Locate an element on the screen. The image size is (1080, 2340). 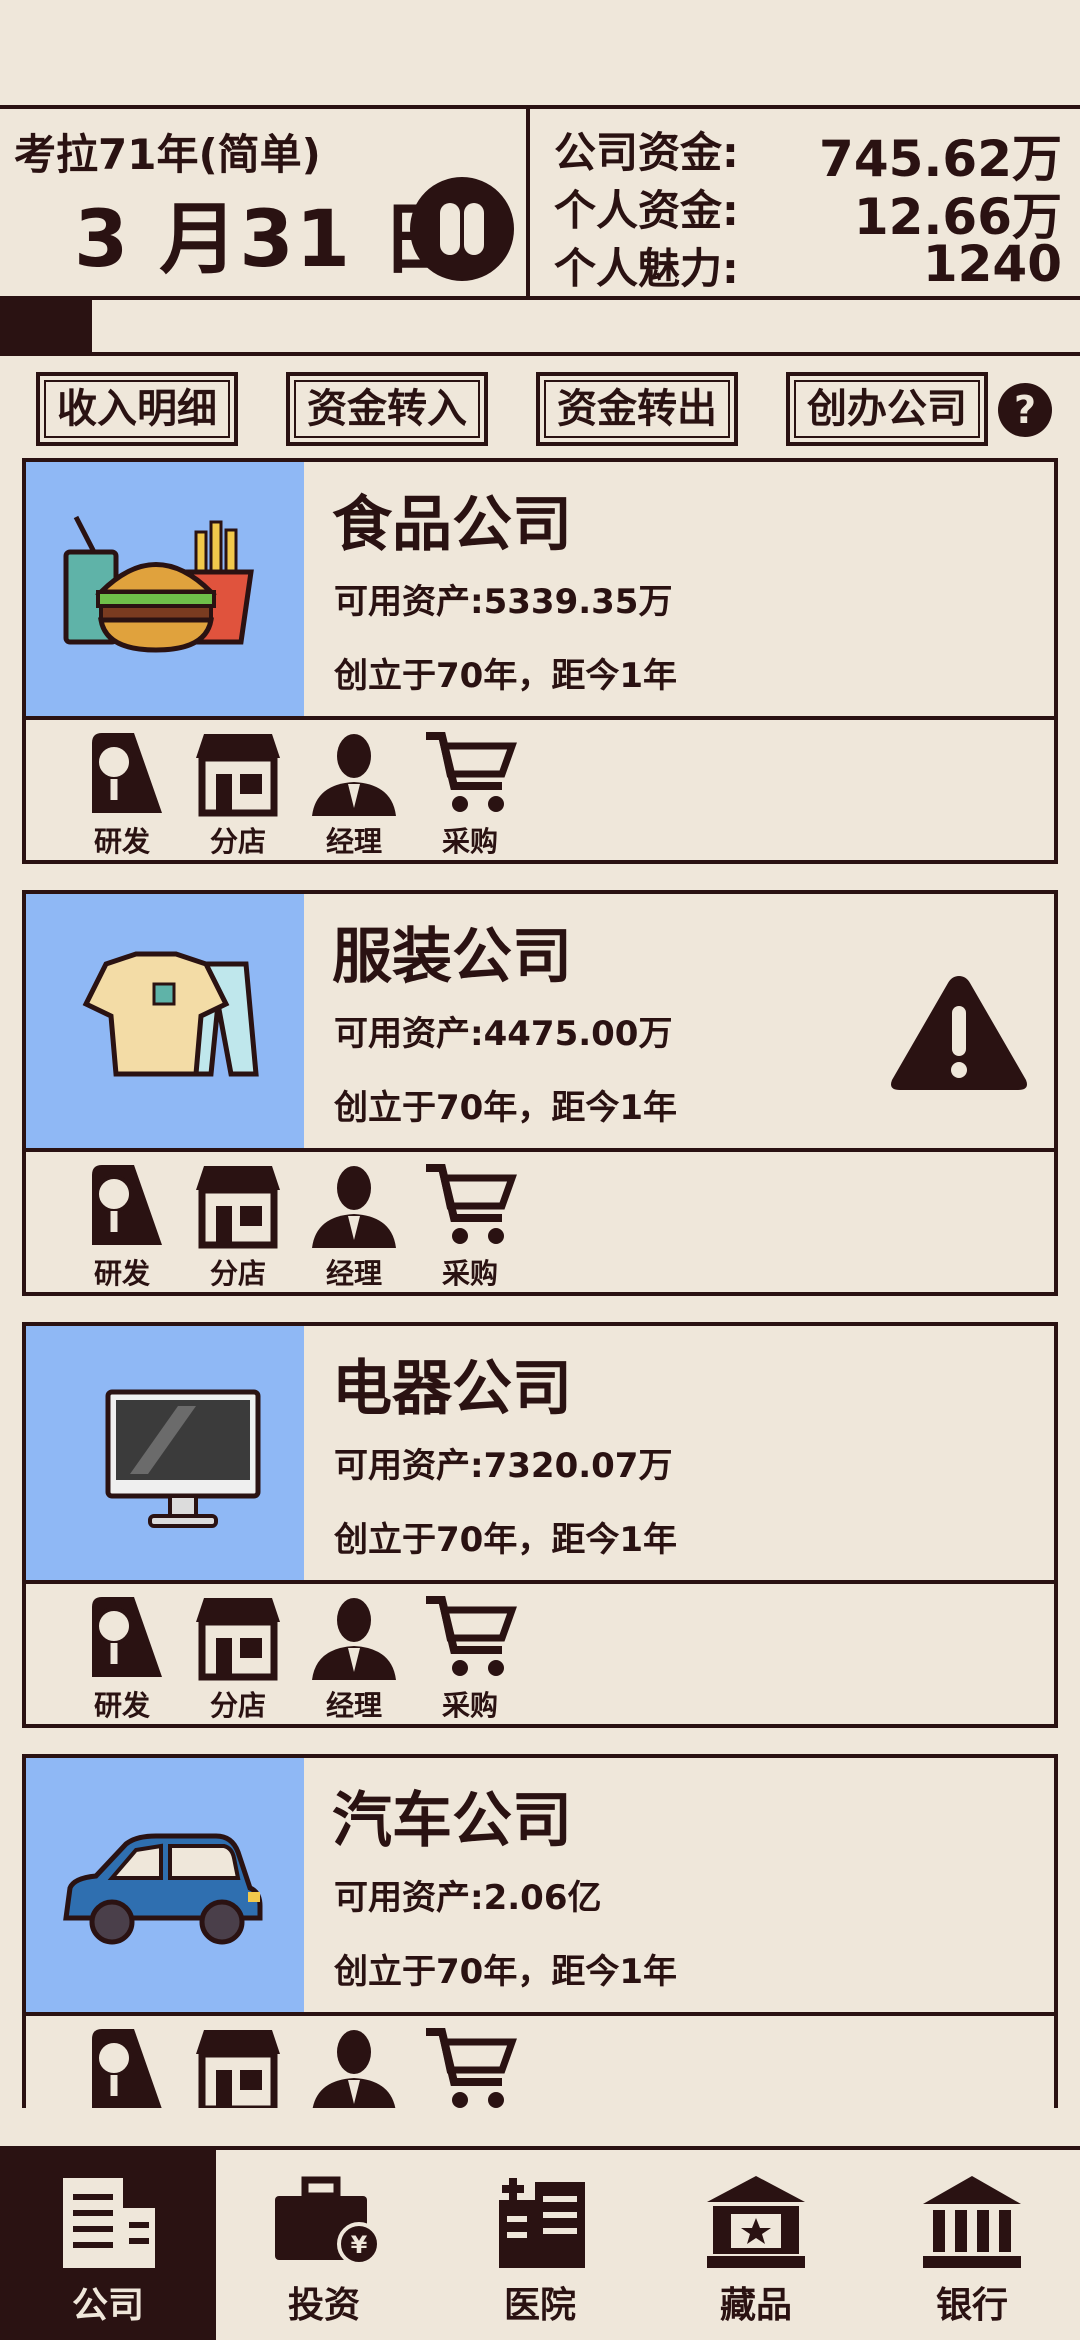
transfer-out-button: 资金转出 is located at coordinates (637, 409).